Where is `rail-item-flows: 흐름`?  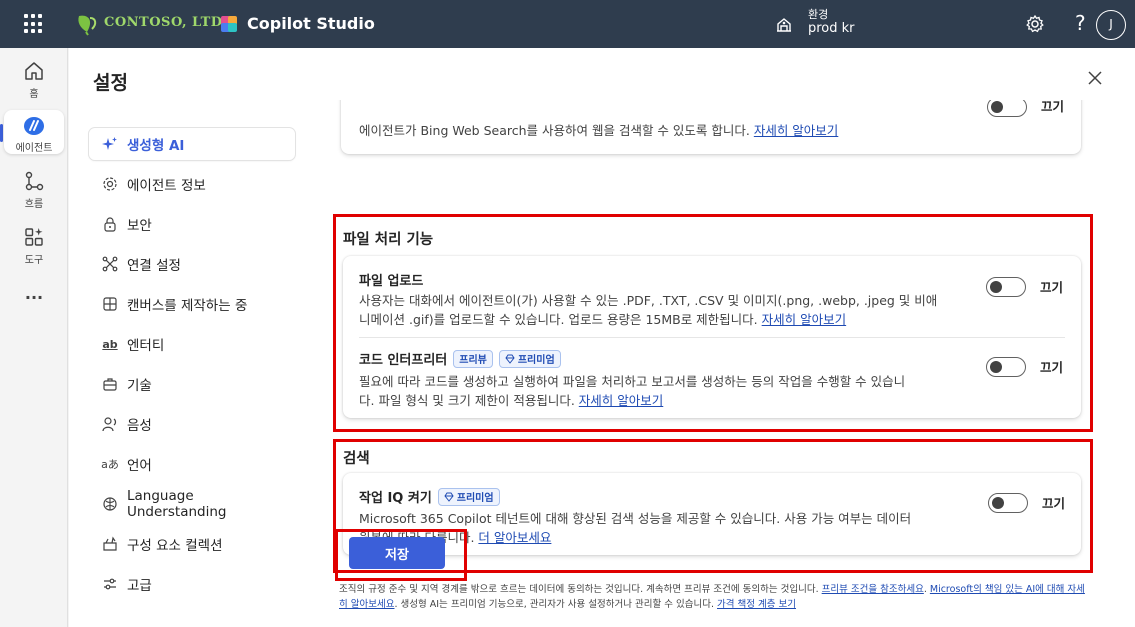 rail-item-flows: 흐름 is located at coordinates (34, 190).